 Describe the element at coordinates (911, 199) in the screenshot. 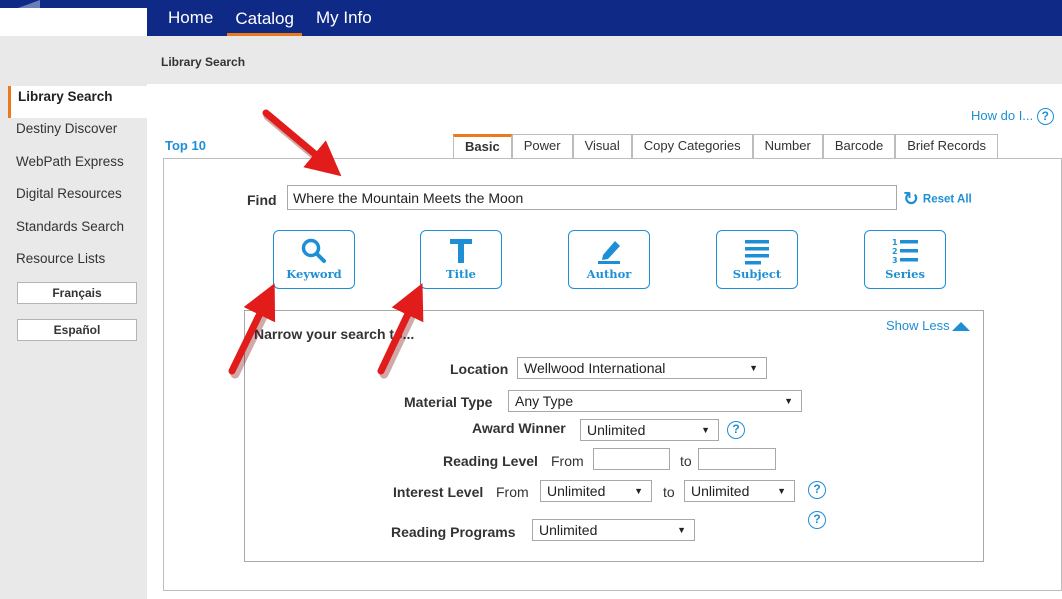

I see `refresh-icon: ↻` at that location.